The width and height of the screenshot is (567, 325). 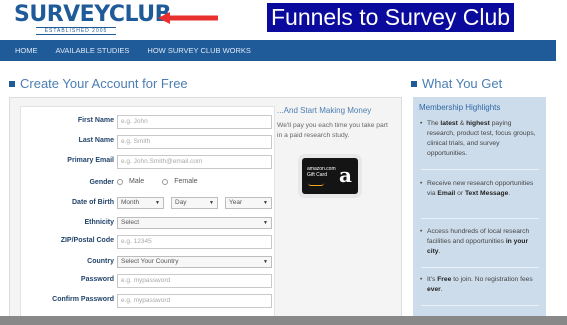 I want to click on nav-available-studies: AVAILABLE STUDIES, so click(x=93, y=50).